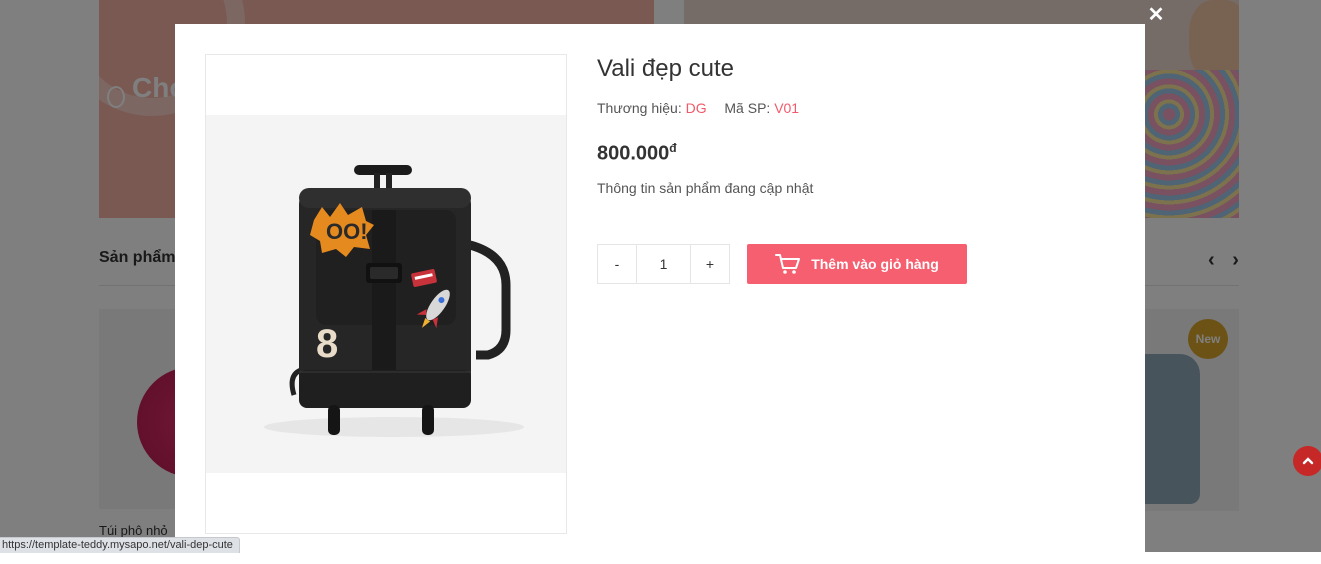 Image resolution: width=1321 pixels, height=564 pixels. I want to click on price-currency: đ, so click(673, 148).